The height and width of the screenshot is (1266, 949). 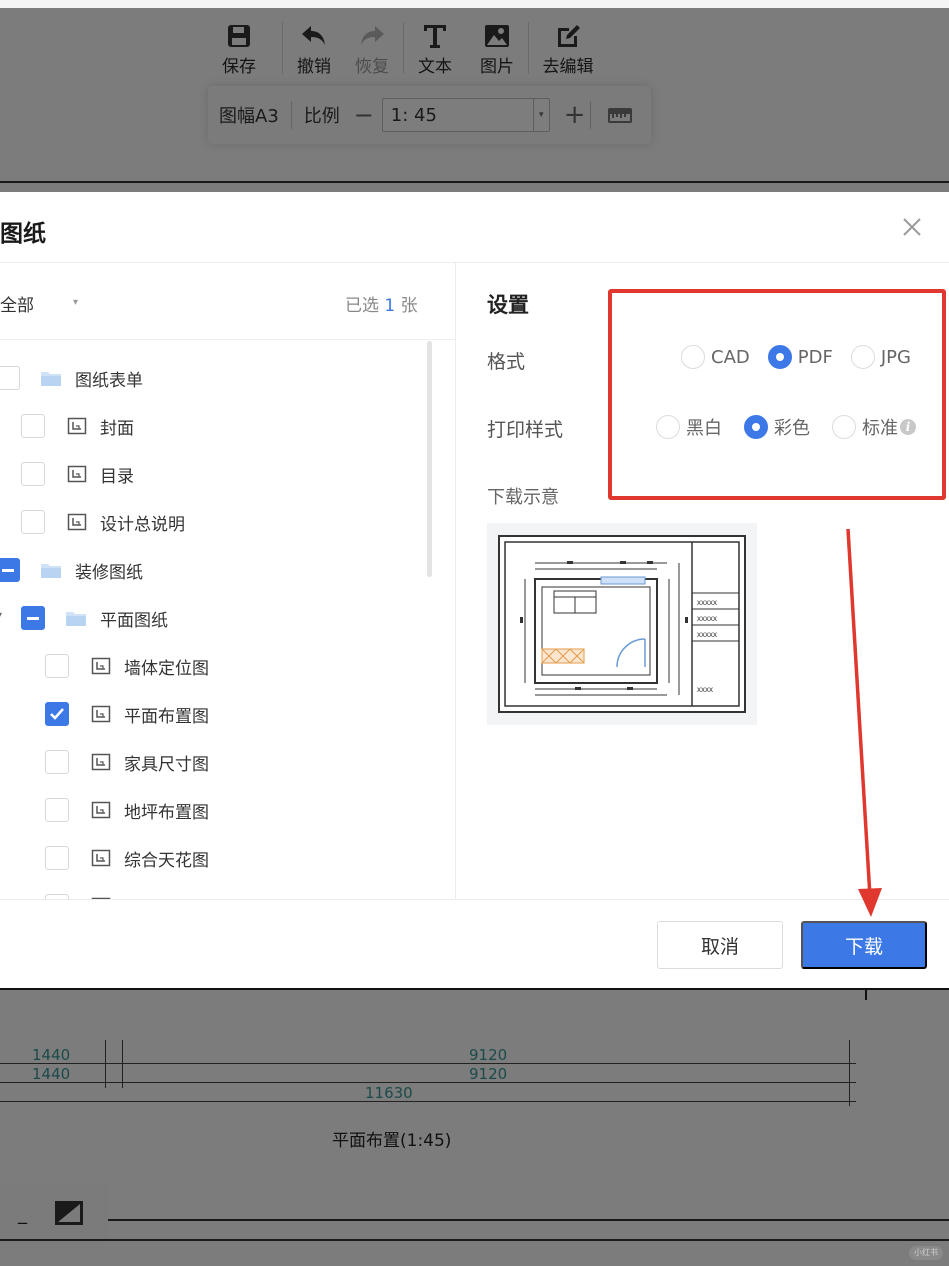 I want to click on minimize-button: _, so click(x=22, y=1214).